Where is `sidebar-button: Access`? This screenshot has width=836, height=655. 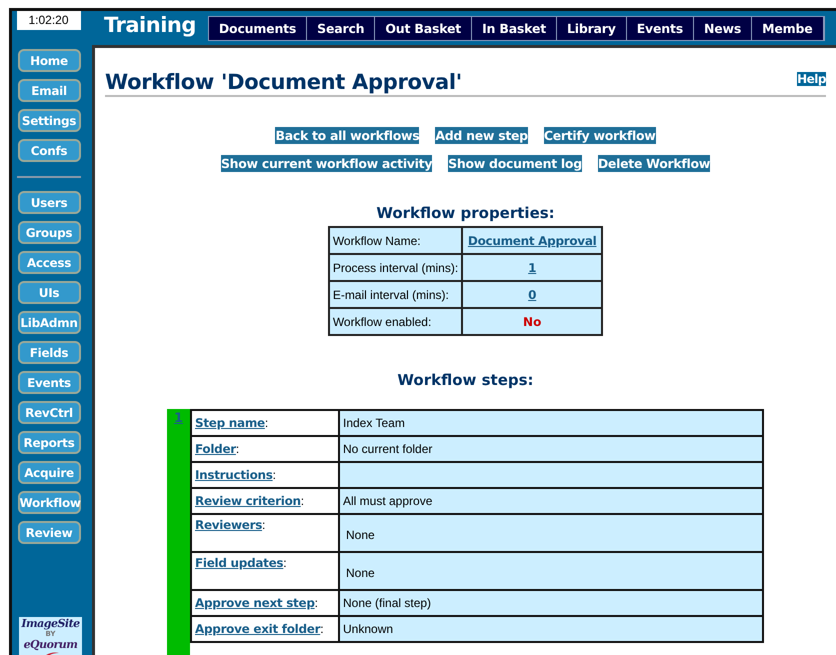
sidebar-button: Access is located at coordinates (49, 262).